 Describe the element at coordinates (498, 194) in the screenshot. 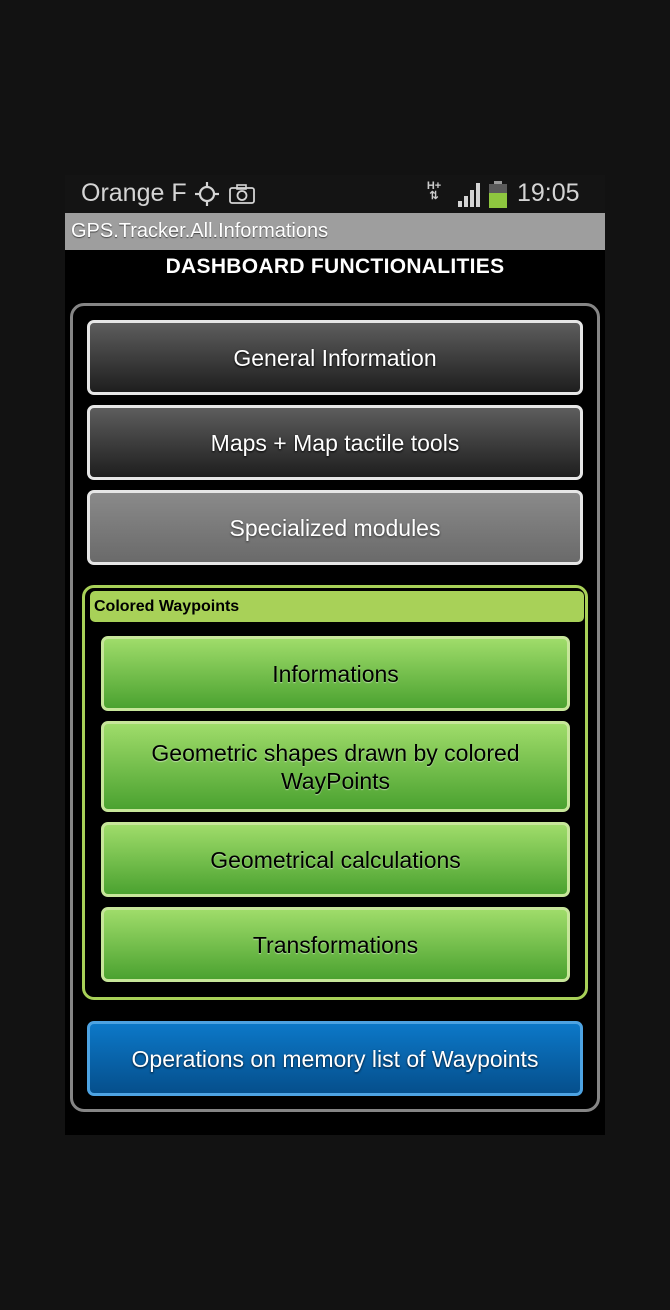

I see `battery-icon` at that location.